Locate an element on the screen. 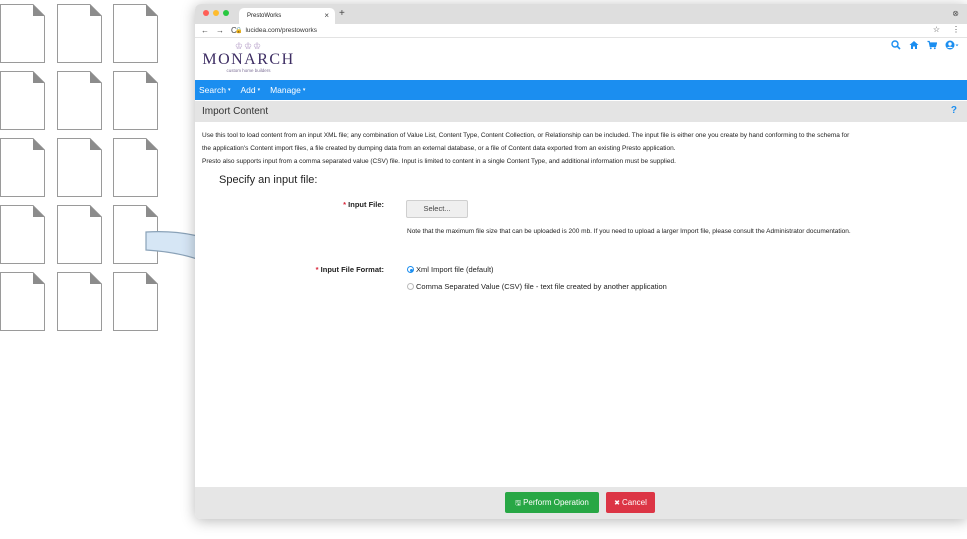 The image size is (967, 539). monarch-logo: ♔♔♔ MONARCH custom home builders is located at coordinates (248, 59).